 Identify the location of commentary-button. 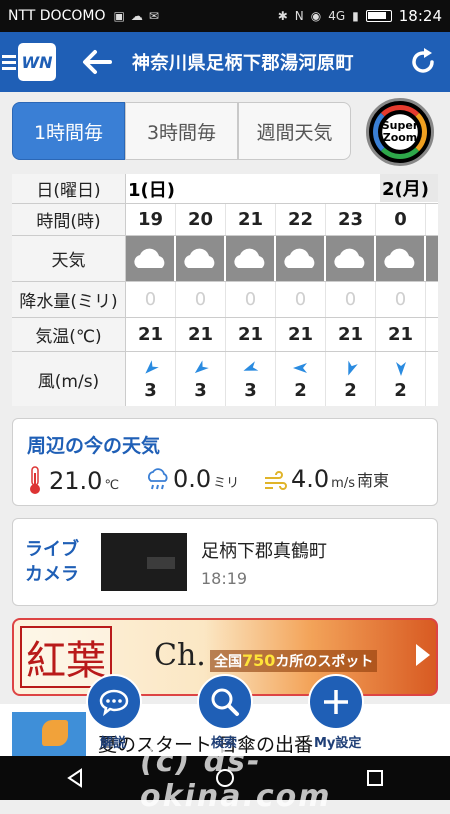
(114, 702).